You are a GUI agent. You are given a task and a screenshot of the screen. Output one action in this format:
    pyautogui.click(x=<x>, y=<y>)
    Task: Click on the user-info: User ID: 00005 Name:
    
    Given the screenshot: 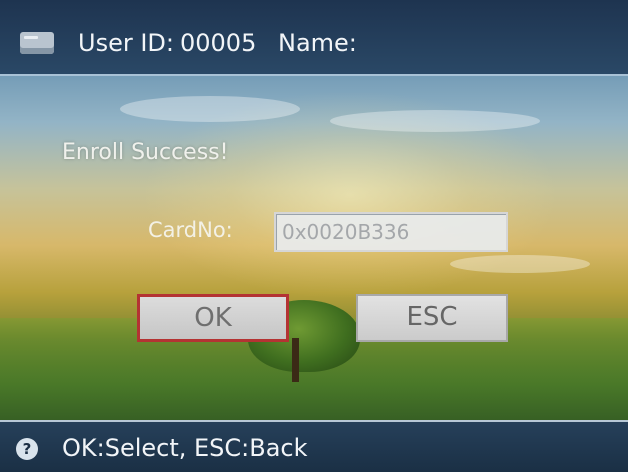 What is the action you would take?
    pyautogui.click(x=223, y=43)
    